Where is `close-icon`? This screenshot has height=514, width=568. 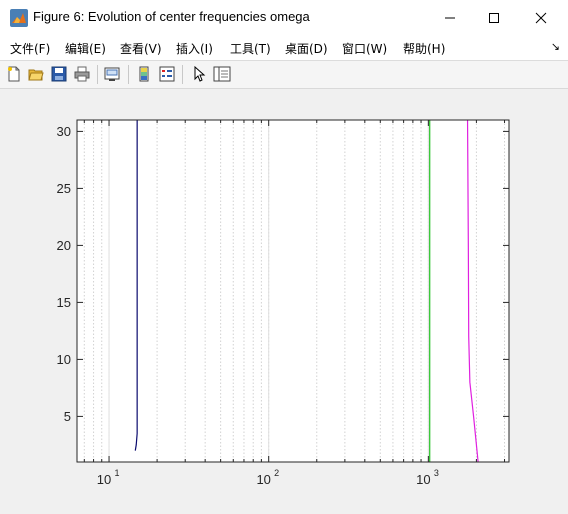
close-icon is located at coordinates (541, 18).